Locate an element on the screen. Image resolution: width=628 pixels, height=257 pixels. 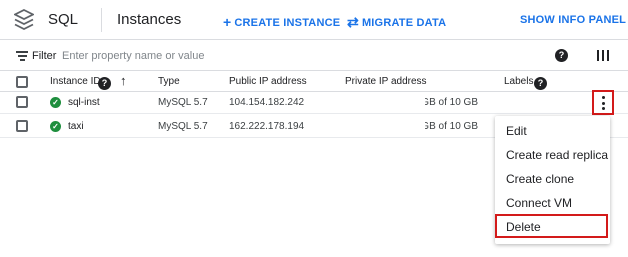
menu-item-connect-vm: Connect VM is located at coordinates (552, 203).